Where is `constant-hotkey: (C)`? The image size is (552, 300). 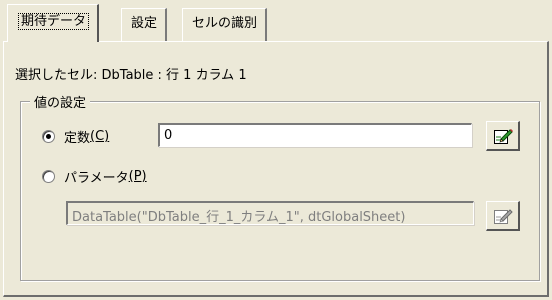 constant-hotkey: (C) is located at coordinates (100, 136).